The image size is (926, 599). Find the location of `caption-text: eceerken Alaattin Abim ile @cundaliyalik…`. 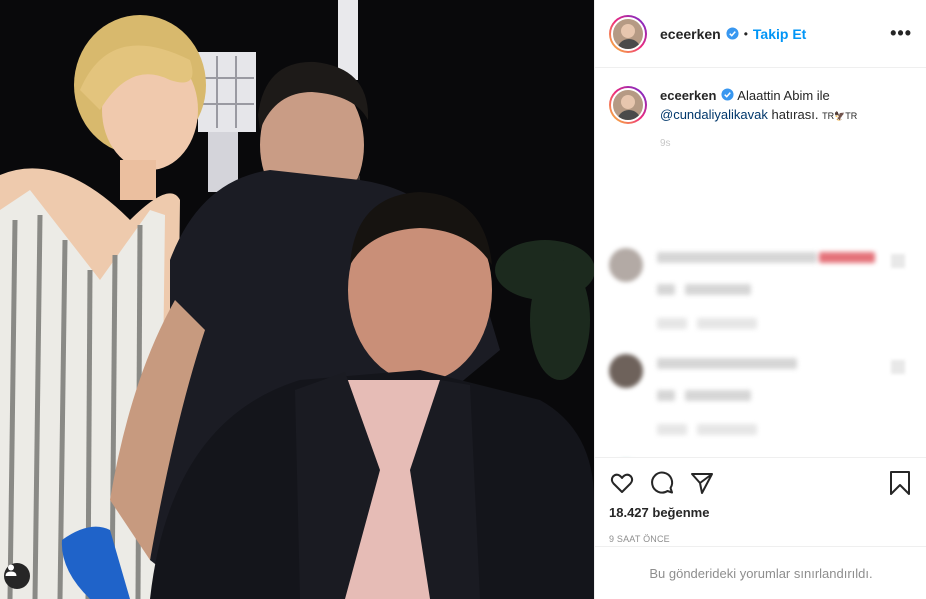

caption-text: eceerken Alaattin Abim ile @cundaliyalik… is located at coordinates (758, 106).